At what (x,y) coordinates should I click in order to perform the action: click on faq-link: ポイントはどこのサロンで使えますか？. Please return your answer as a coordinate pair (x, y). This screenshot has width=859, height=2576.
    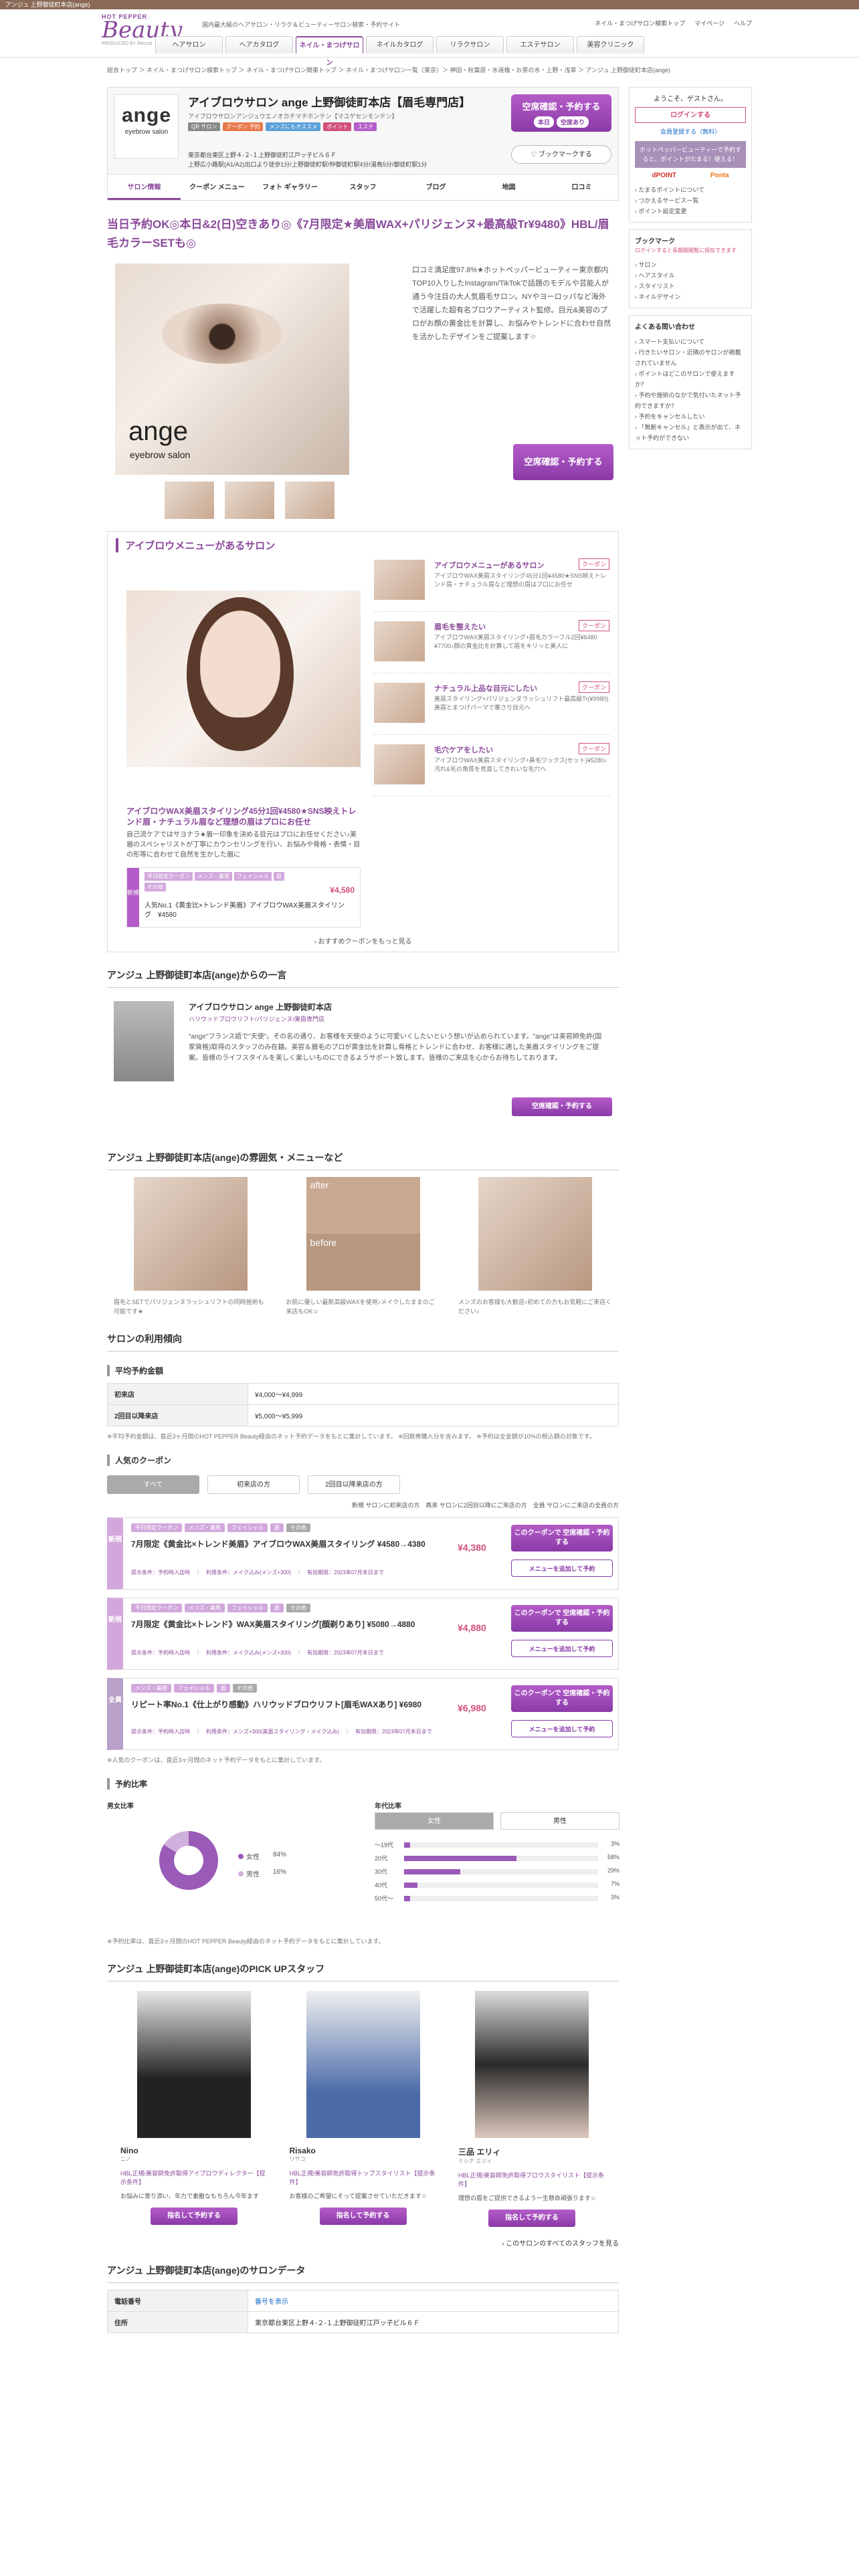
    Looking at the image, I should click on (691, 379).